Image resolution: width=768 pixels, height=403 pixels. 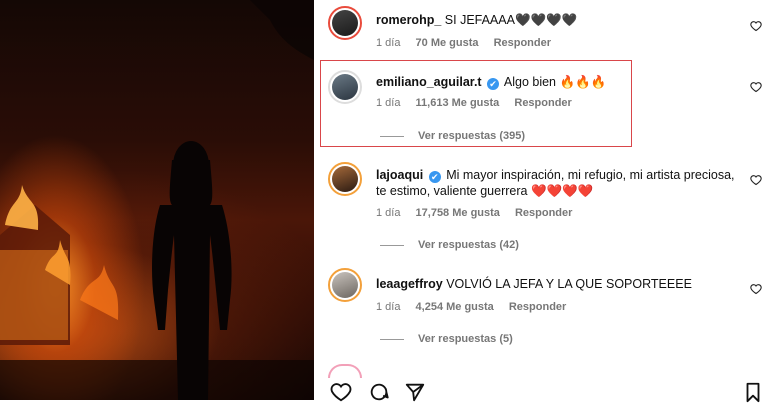 What do you see at coordinates (543, 389) in the screenshot?
I see `action-bar` at bounding box center [543, 389].